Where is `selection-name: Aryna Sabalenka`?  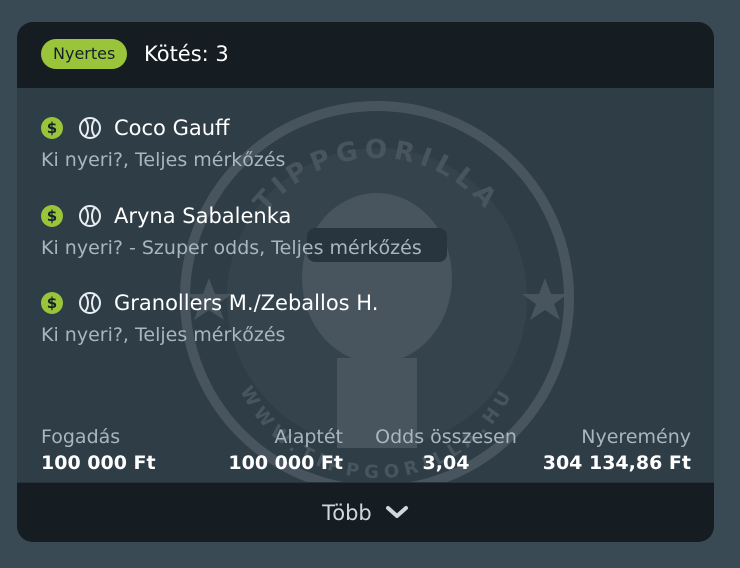
selection-name: Aryna Sabalenka is located at coordinates (203, 216).